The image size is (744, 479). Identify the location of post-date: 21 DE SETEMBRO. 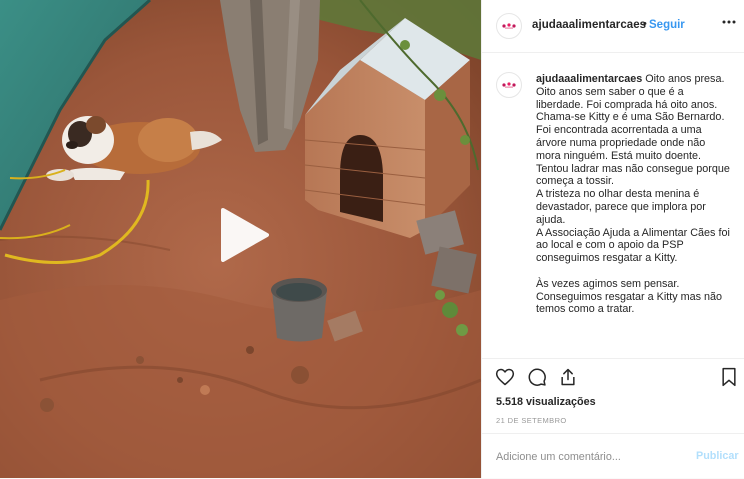
(531, 420).